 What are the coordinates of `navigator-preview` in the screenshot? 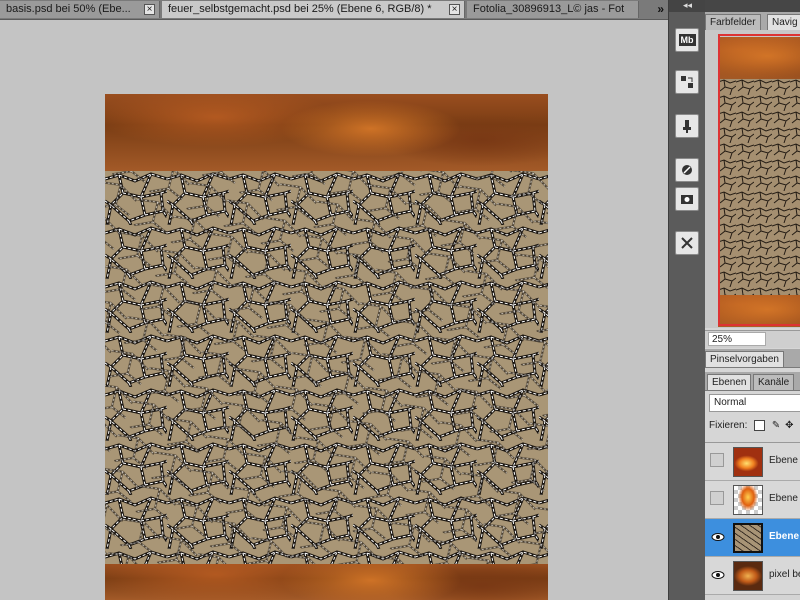 It's located at (752, 179).